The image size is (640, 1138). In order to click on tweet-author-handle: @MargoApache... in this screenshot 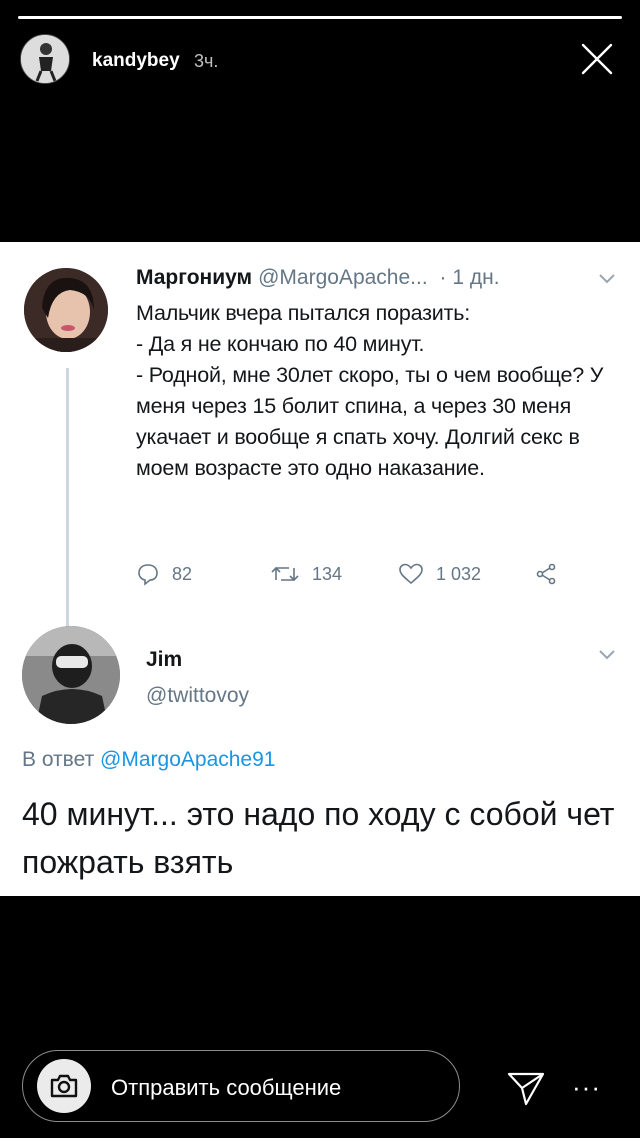, I will do `click(343, 277)`.